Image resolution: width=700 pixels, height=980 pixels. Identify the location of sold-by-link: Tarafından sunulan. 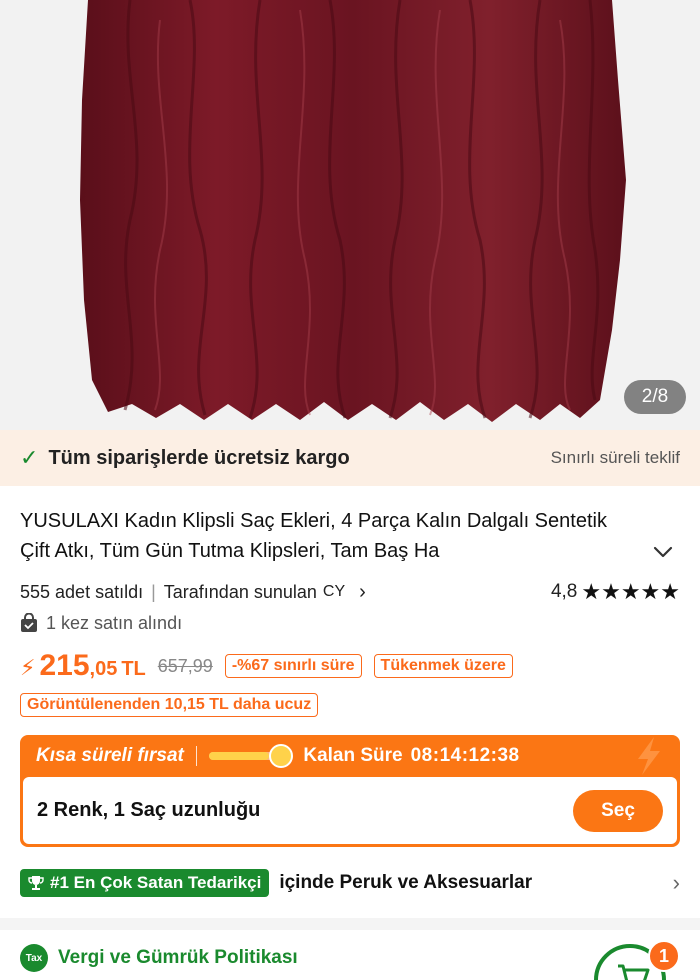
(240, 592).